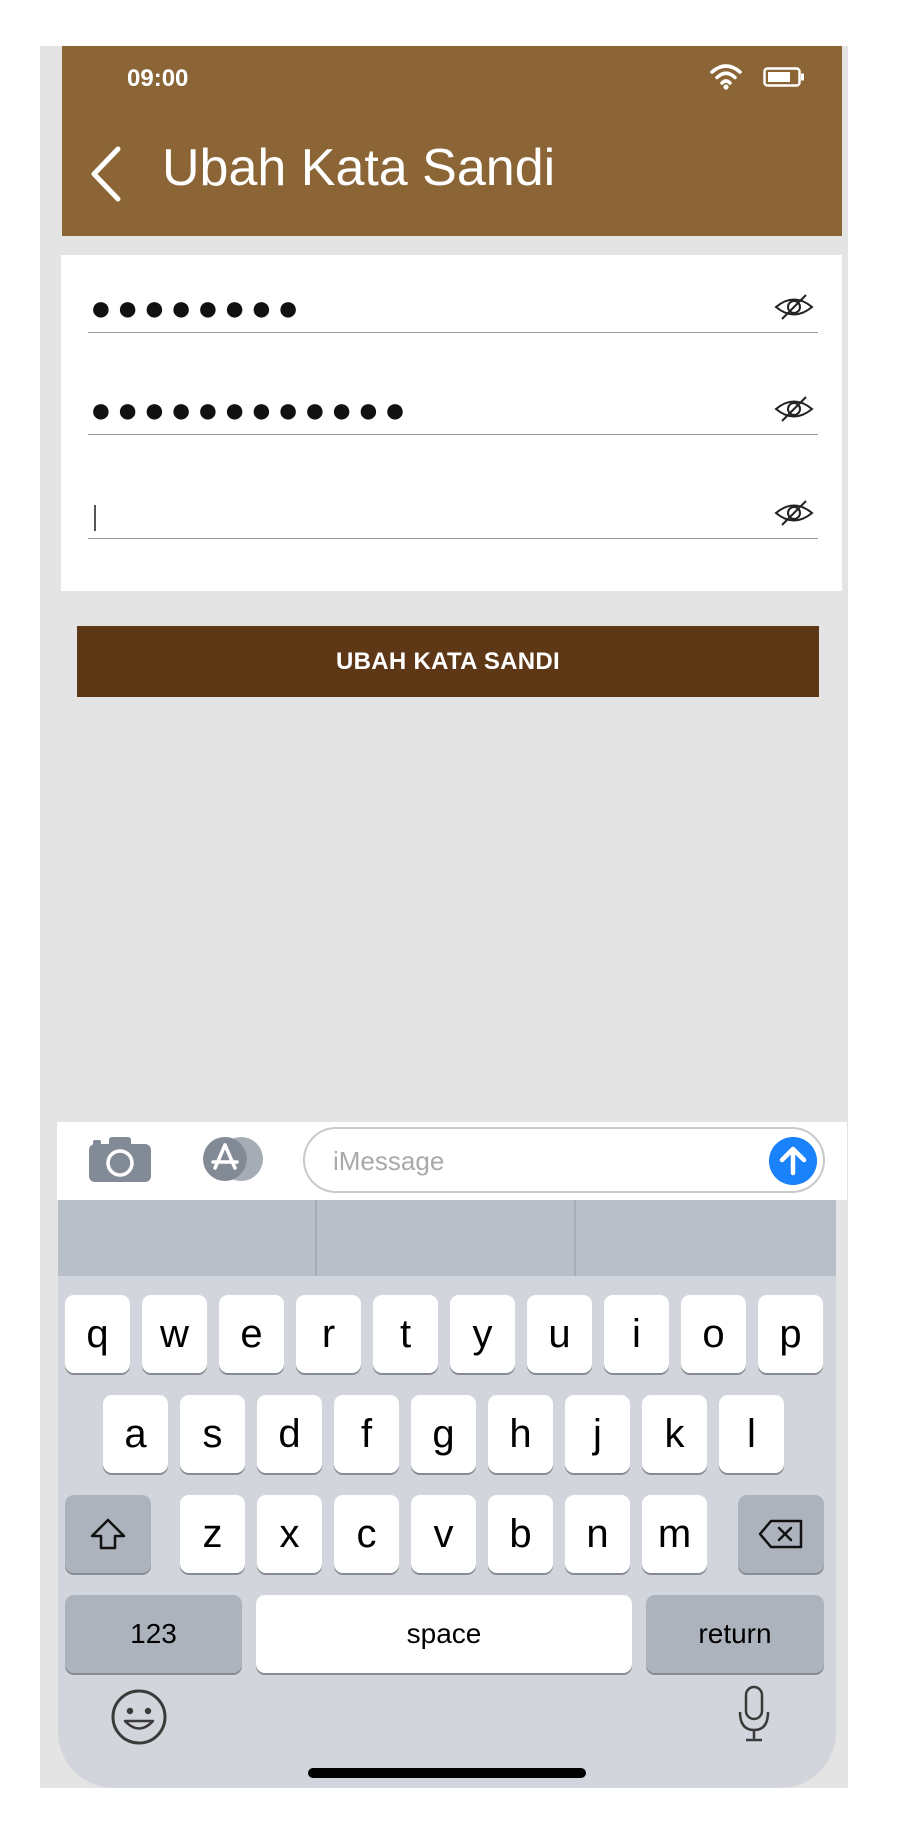  What do you see at coordinates (559, 1334) in the screenshot?
I see `key-u: u` at bounding box center [559, 1334].